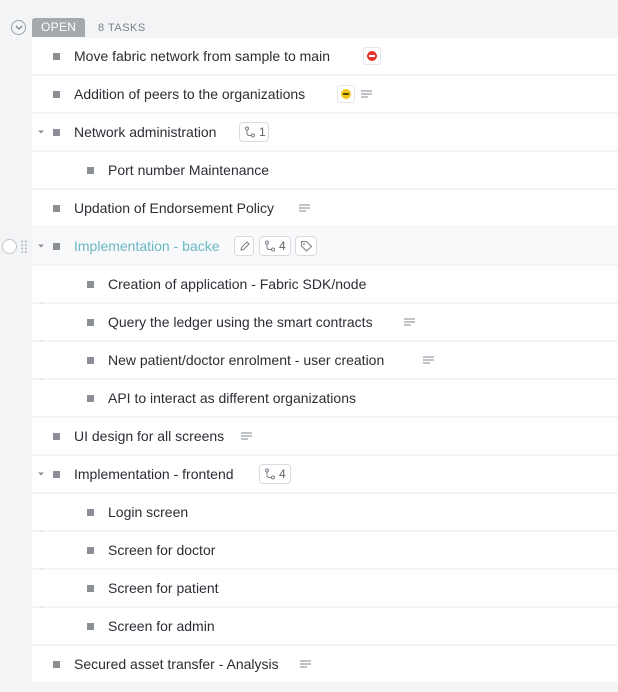 This screenshot has width=618, height=692. What do you see at coordinates (9, 246) in the screenshot?
I see `select-task-checkbox` at bounding box center [9, 246].